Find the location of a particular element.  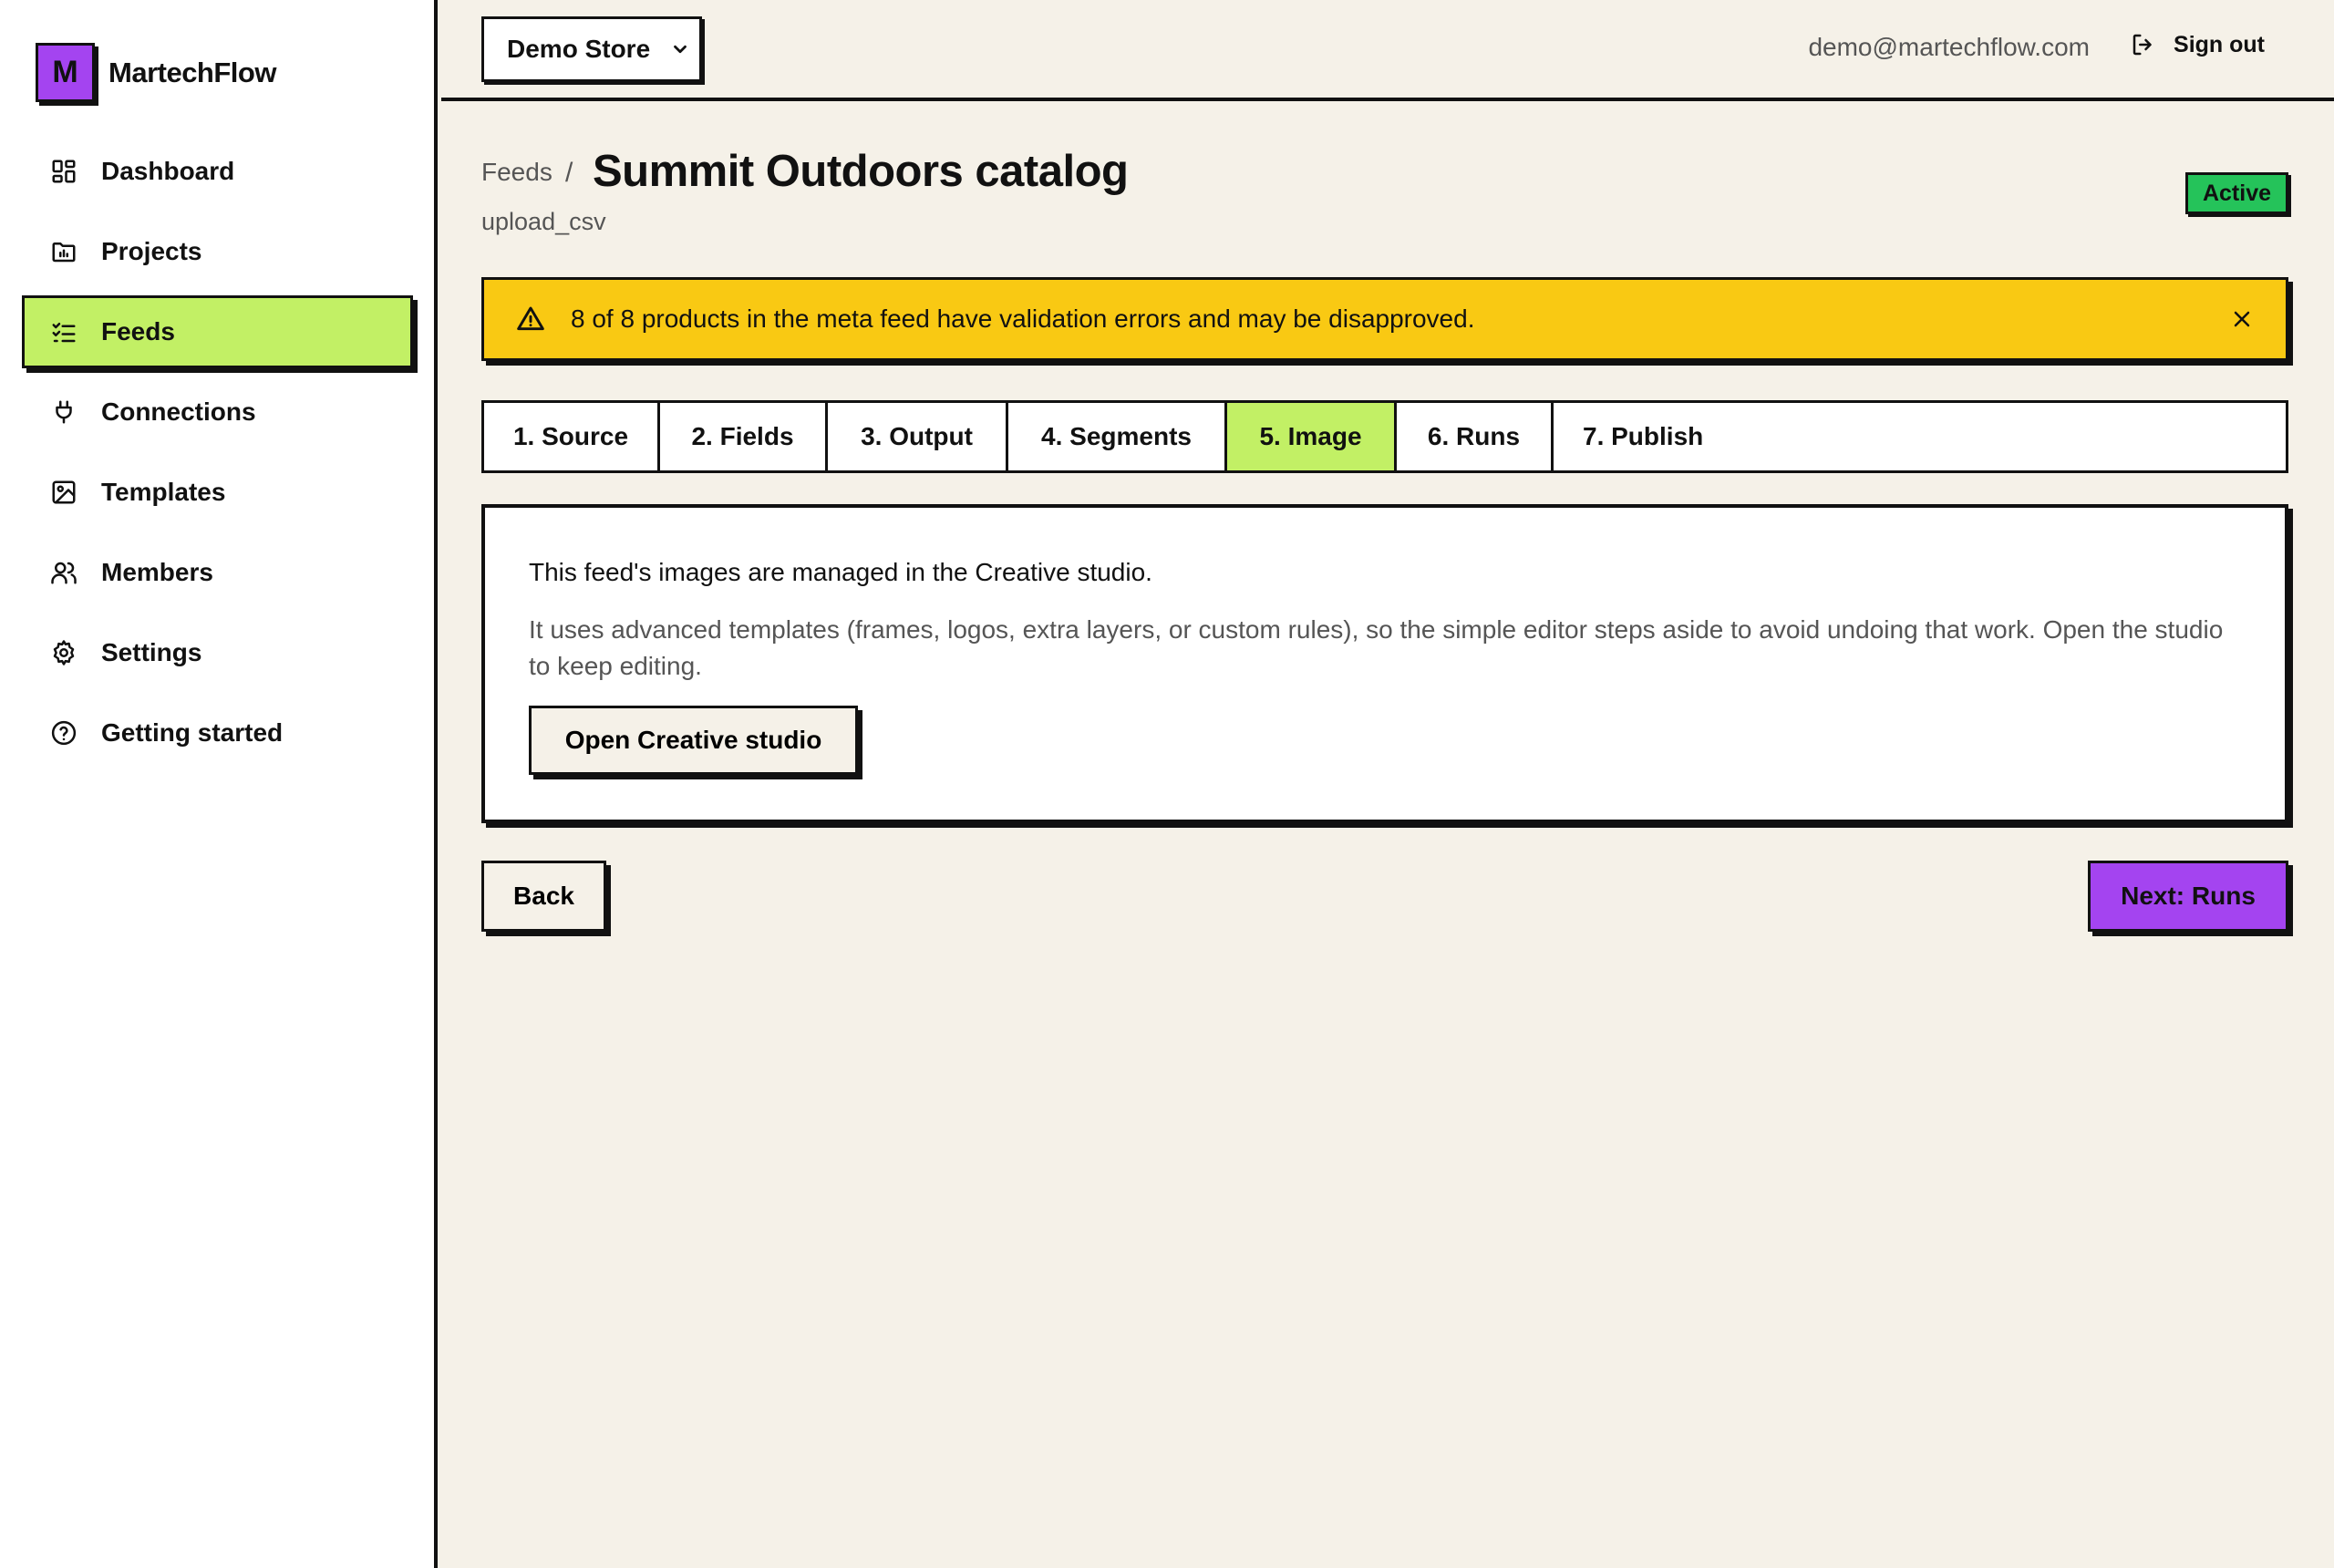

sidebar-item-label: Members is located at coordinates (157, 572).